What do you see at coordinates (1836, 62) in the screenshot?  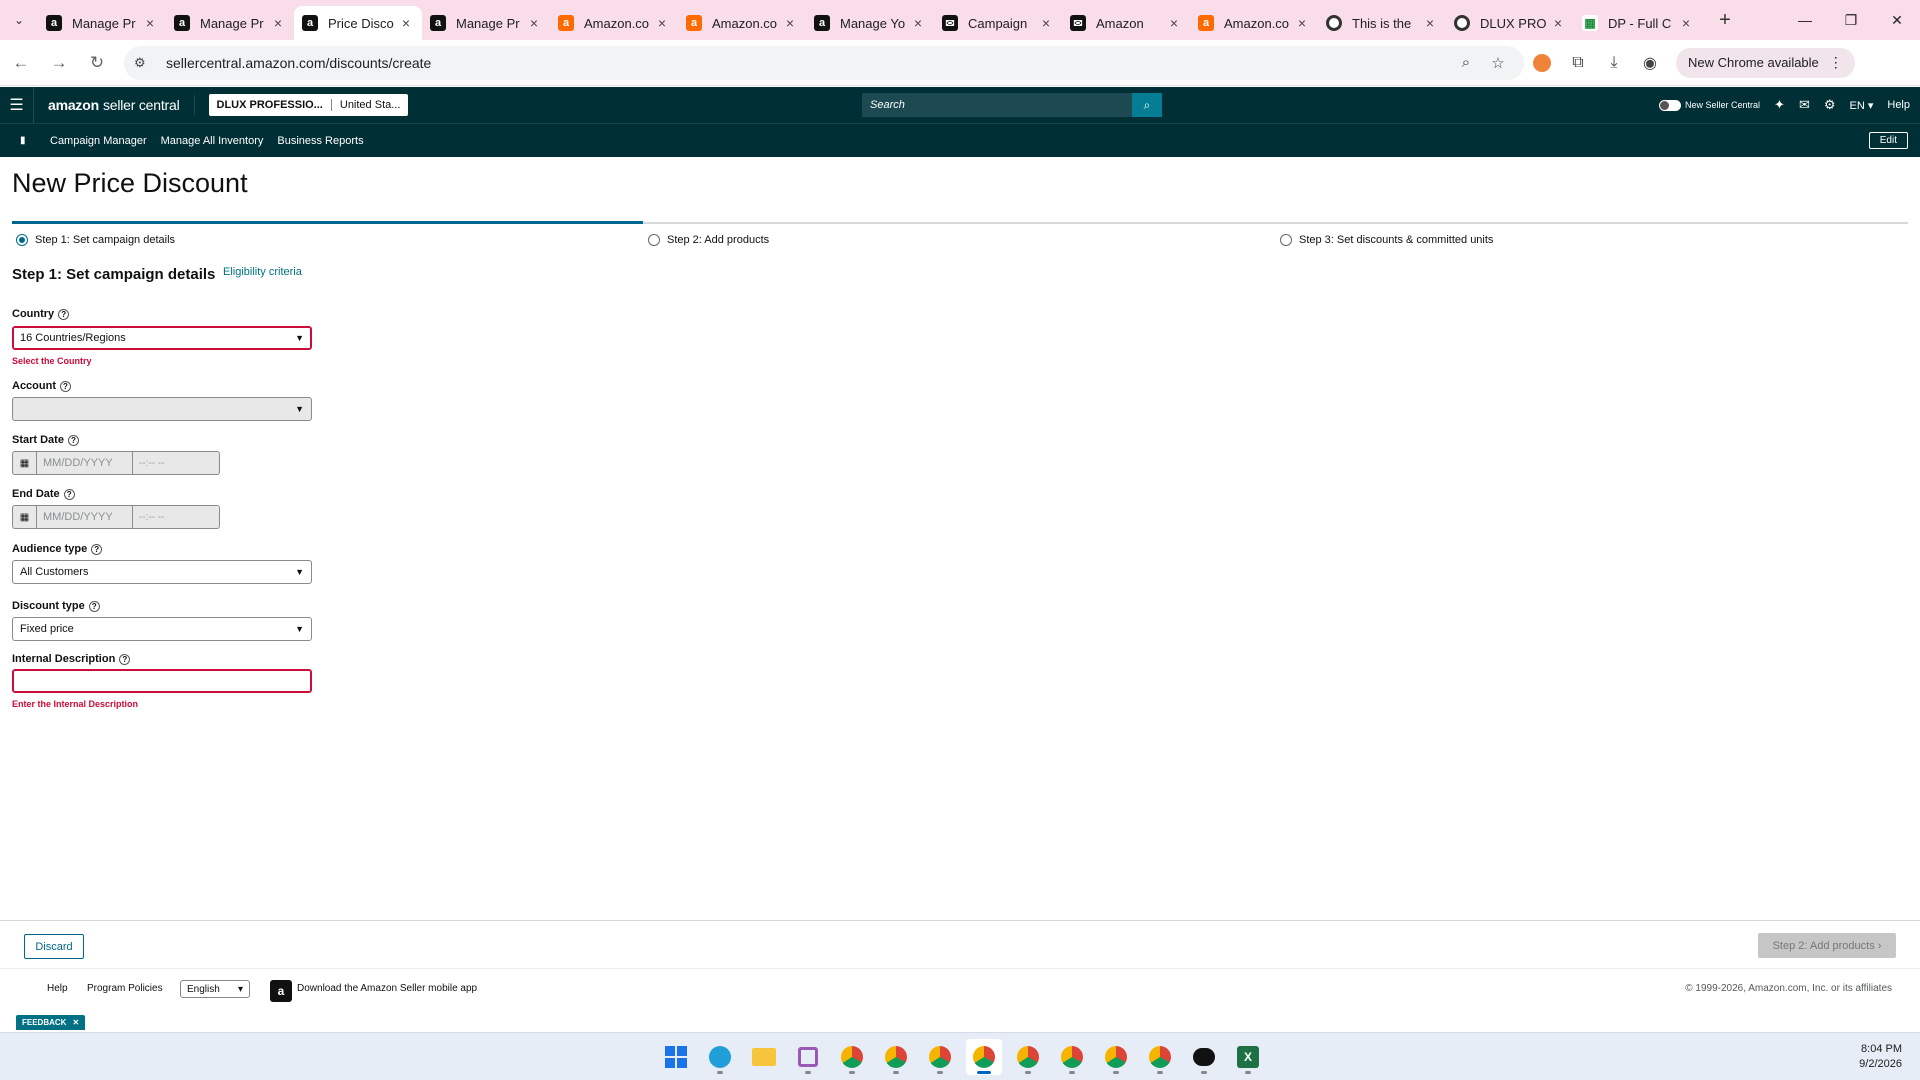 I see `more-menu-icon: ⋮` at bounding box center [1836, 62].